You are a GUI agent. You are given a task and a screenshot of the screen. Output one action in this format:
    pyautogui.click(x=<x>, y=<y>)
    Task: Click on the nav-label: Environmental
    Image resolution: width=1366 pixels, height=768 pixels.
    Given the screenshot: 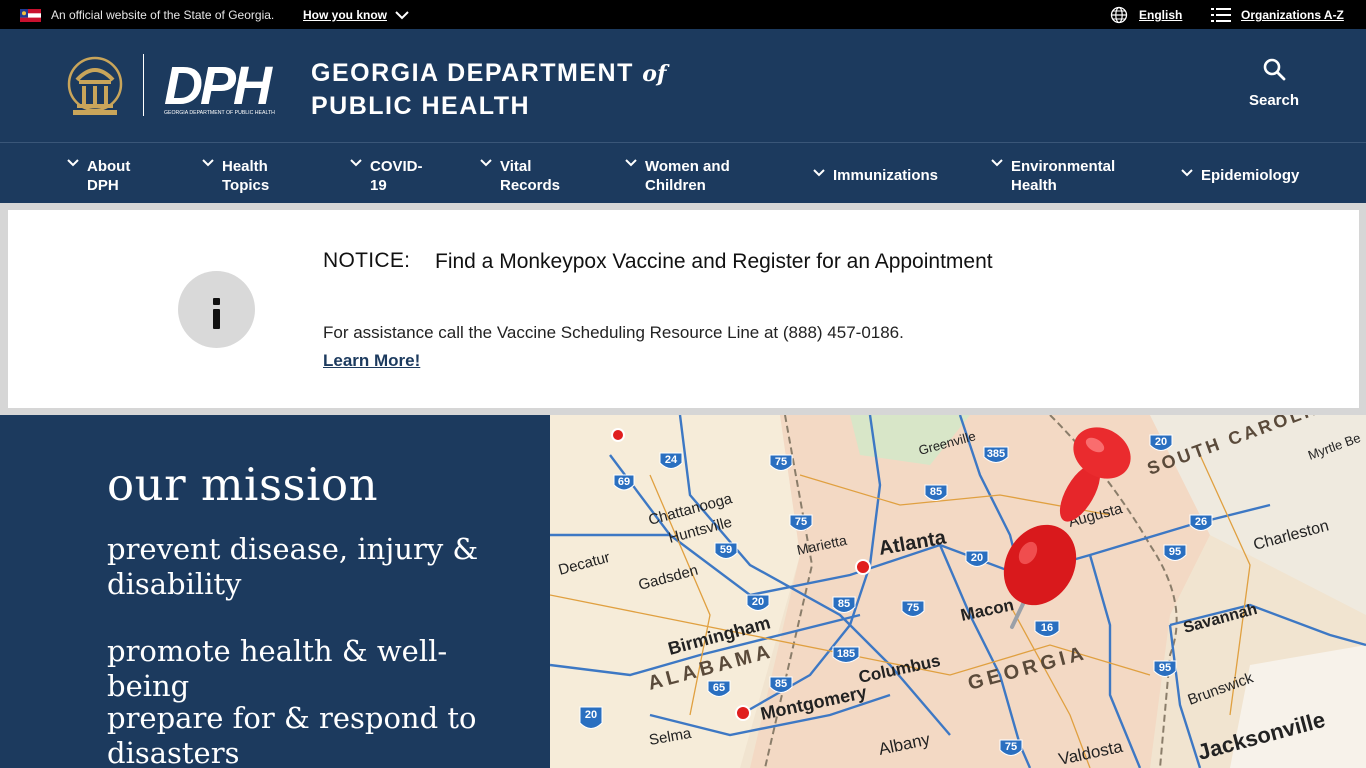 What is the action you would take?
    pyautogui.click(x=1063, y=166)
    